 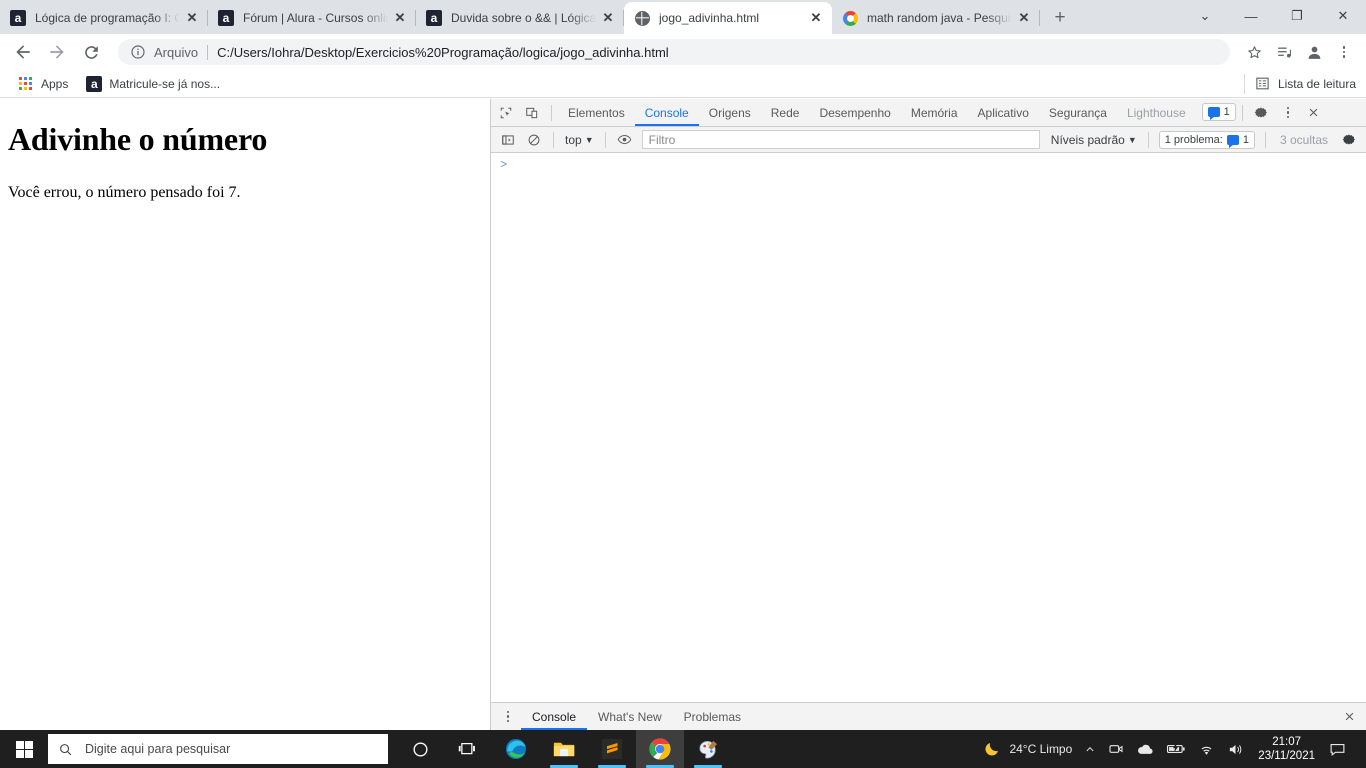 What do you see at coordinates (612, 749) in the screenshot?
I see `sublime-text-icon` at bounding box center [612, 749].